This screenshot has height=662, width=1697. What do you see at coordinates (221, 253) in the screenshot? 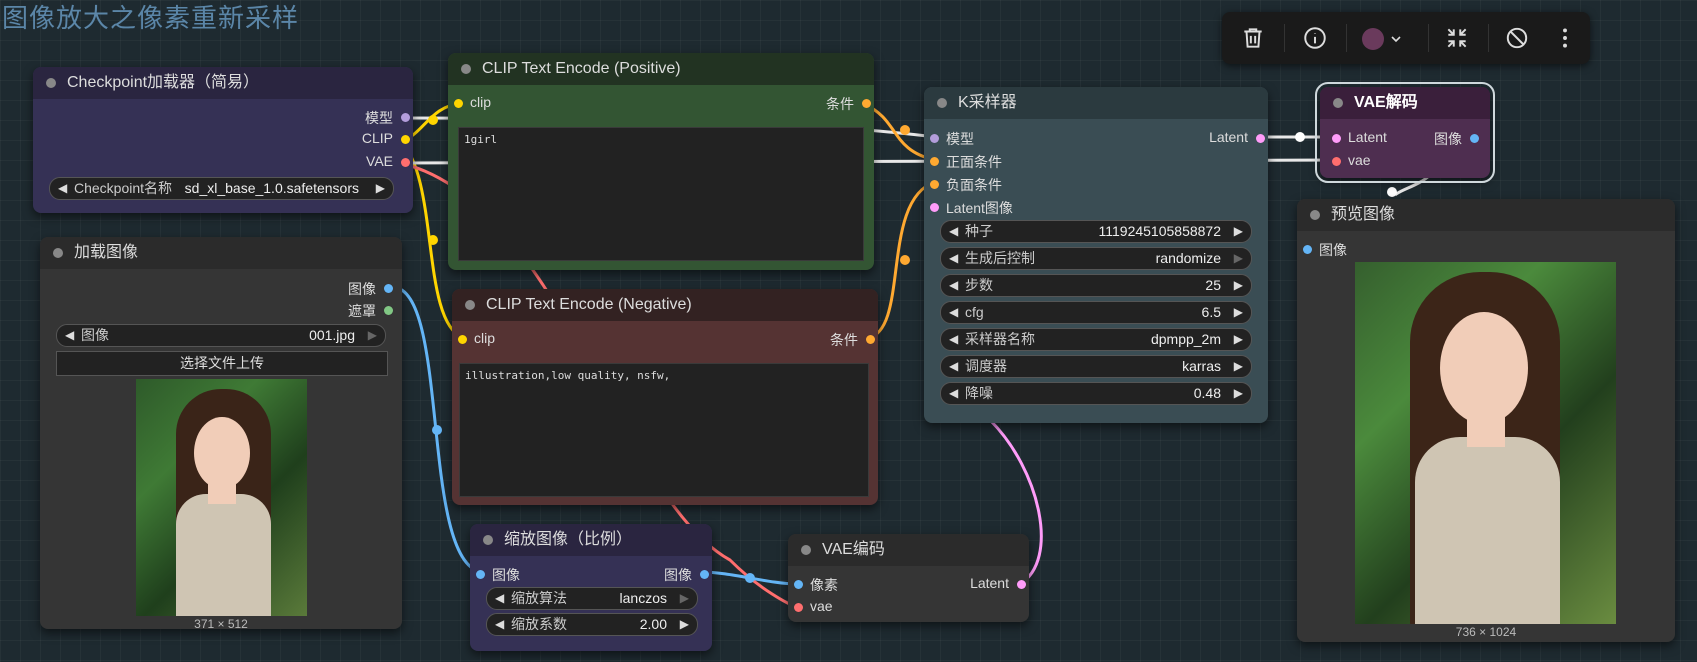
I see `node-header: 加载图像` at bounding box center [221, 253].